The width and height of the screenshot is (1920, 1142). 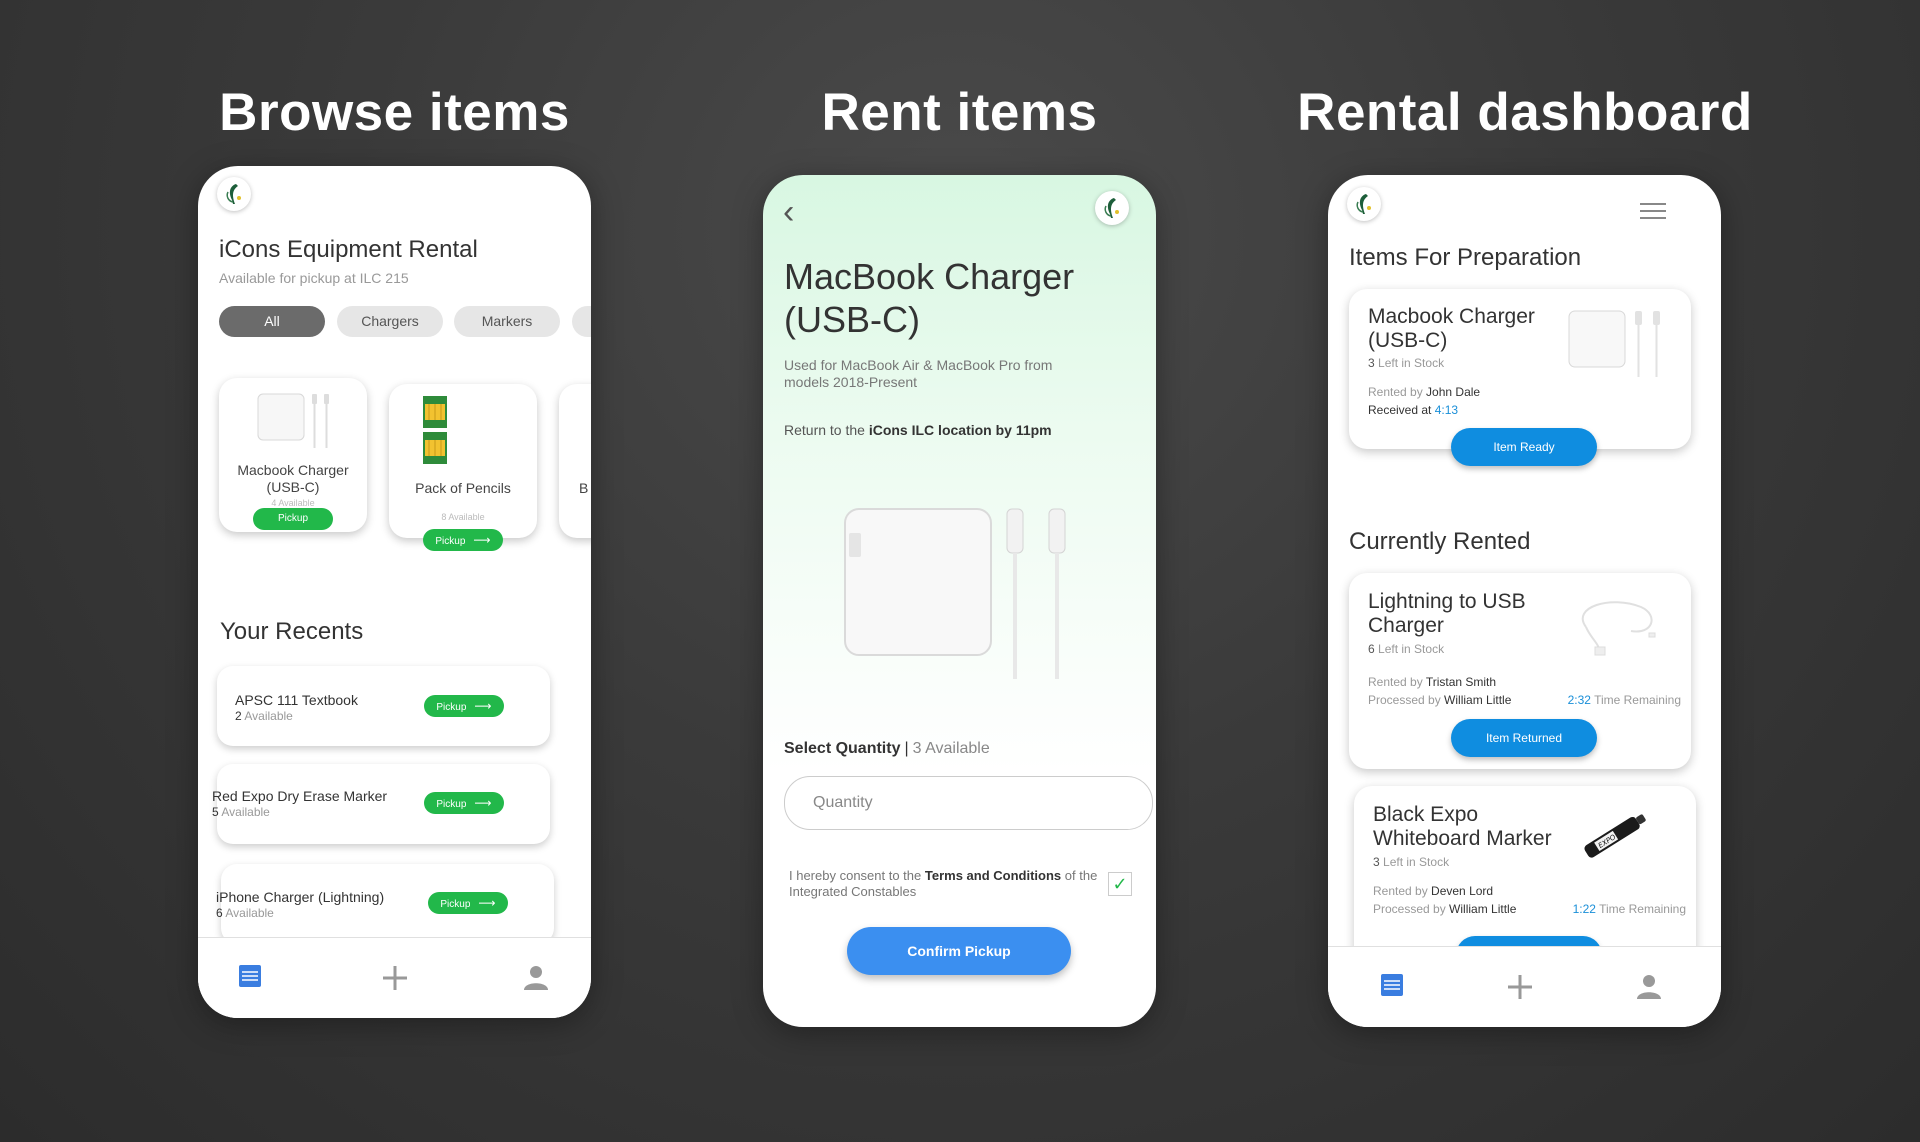 I want to click on item-stock: 6 Left in Stock, so click(x=1406, y=649).